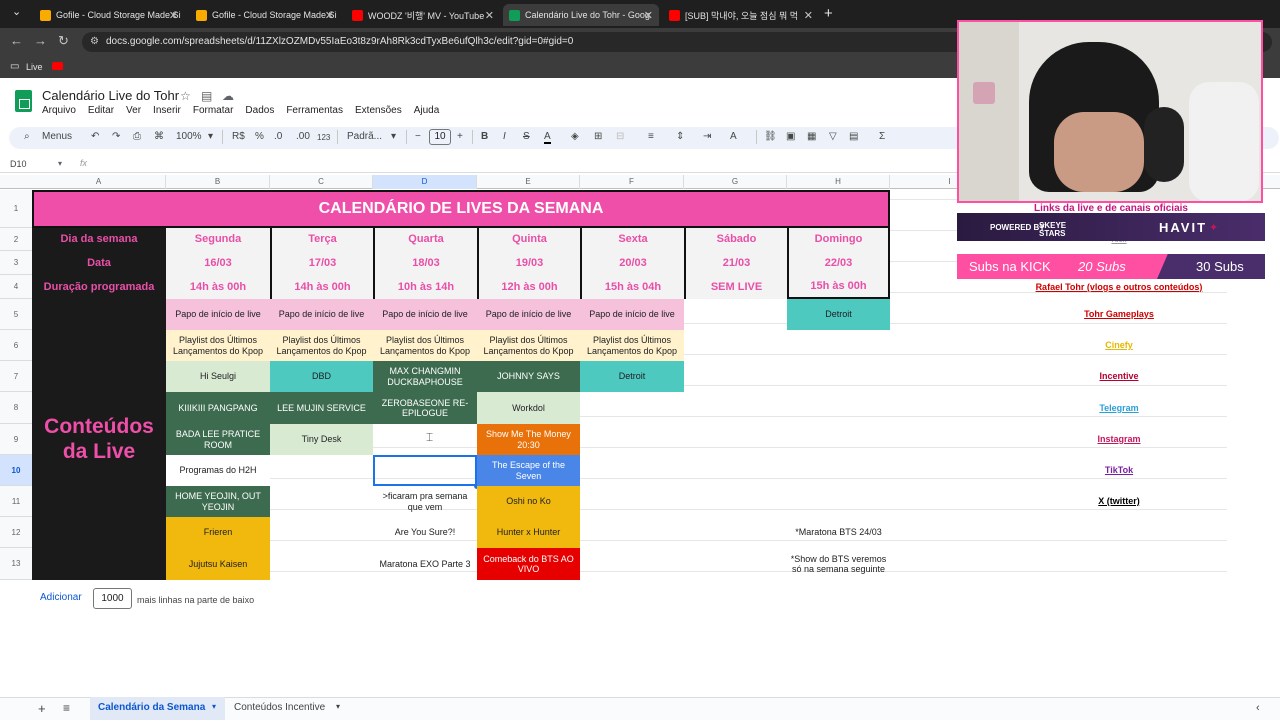  What do you see at coordinates (425, 182) in the screenshot?
I see `column-header-selected: D` at bounding box center [425, 182].